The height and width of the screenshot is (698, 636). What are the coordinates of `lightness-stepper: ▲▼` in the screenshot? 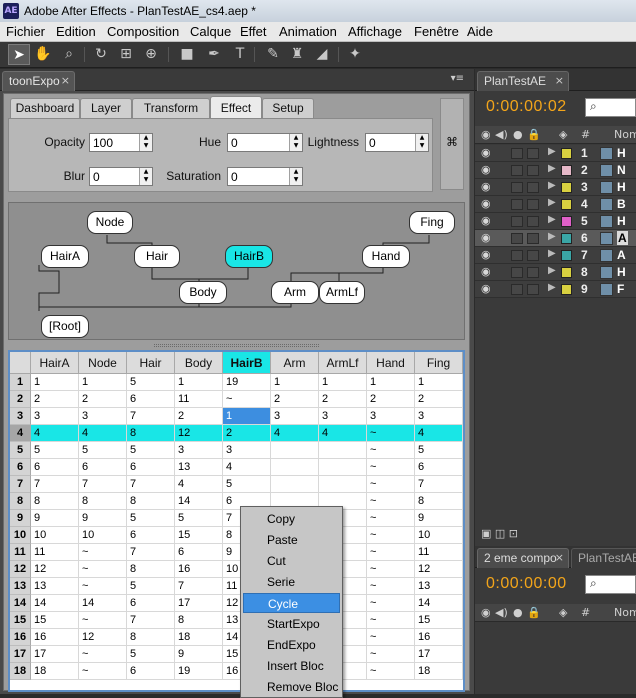 It's located at (397, 142).